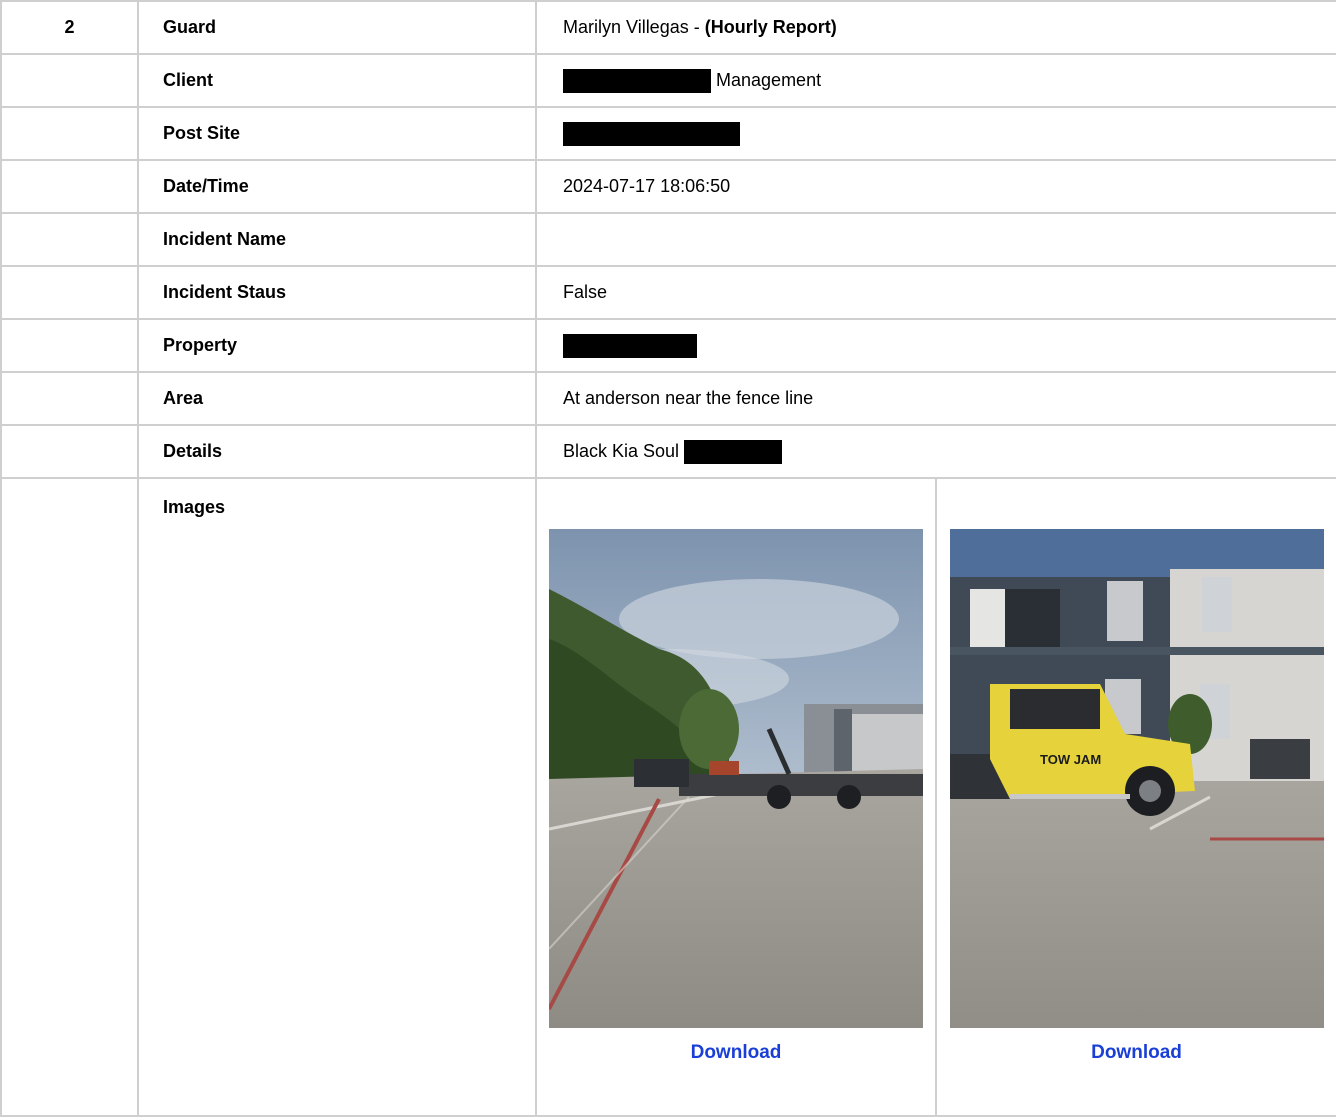  I want to click on post-site-value, so click(935, 133).